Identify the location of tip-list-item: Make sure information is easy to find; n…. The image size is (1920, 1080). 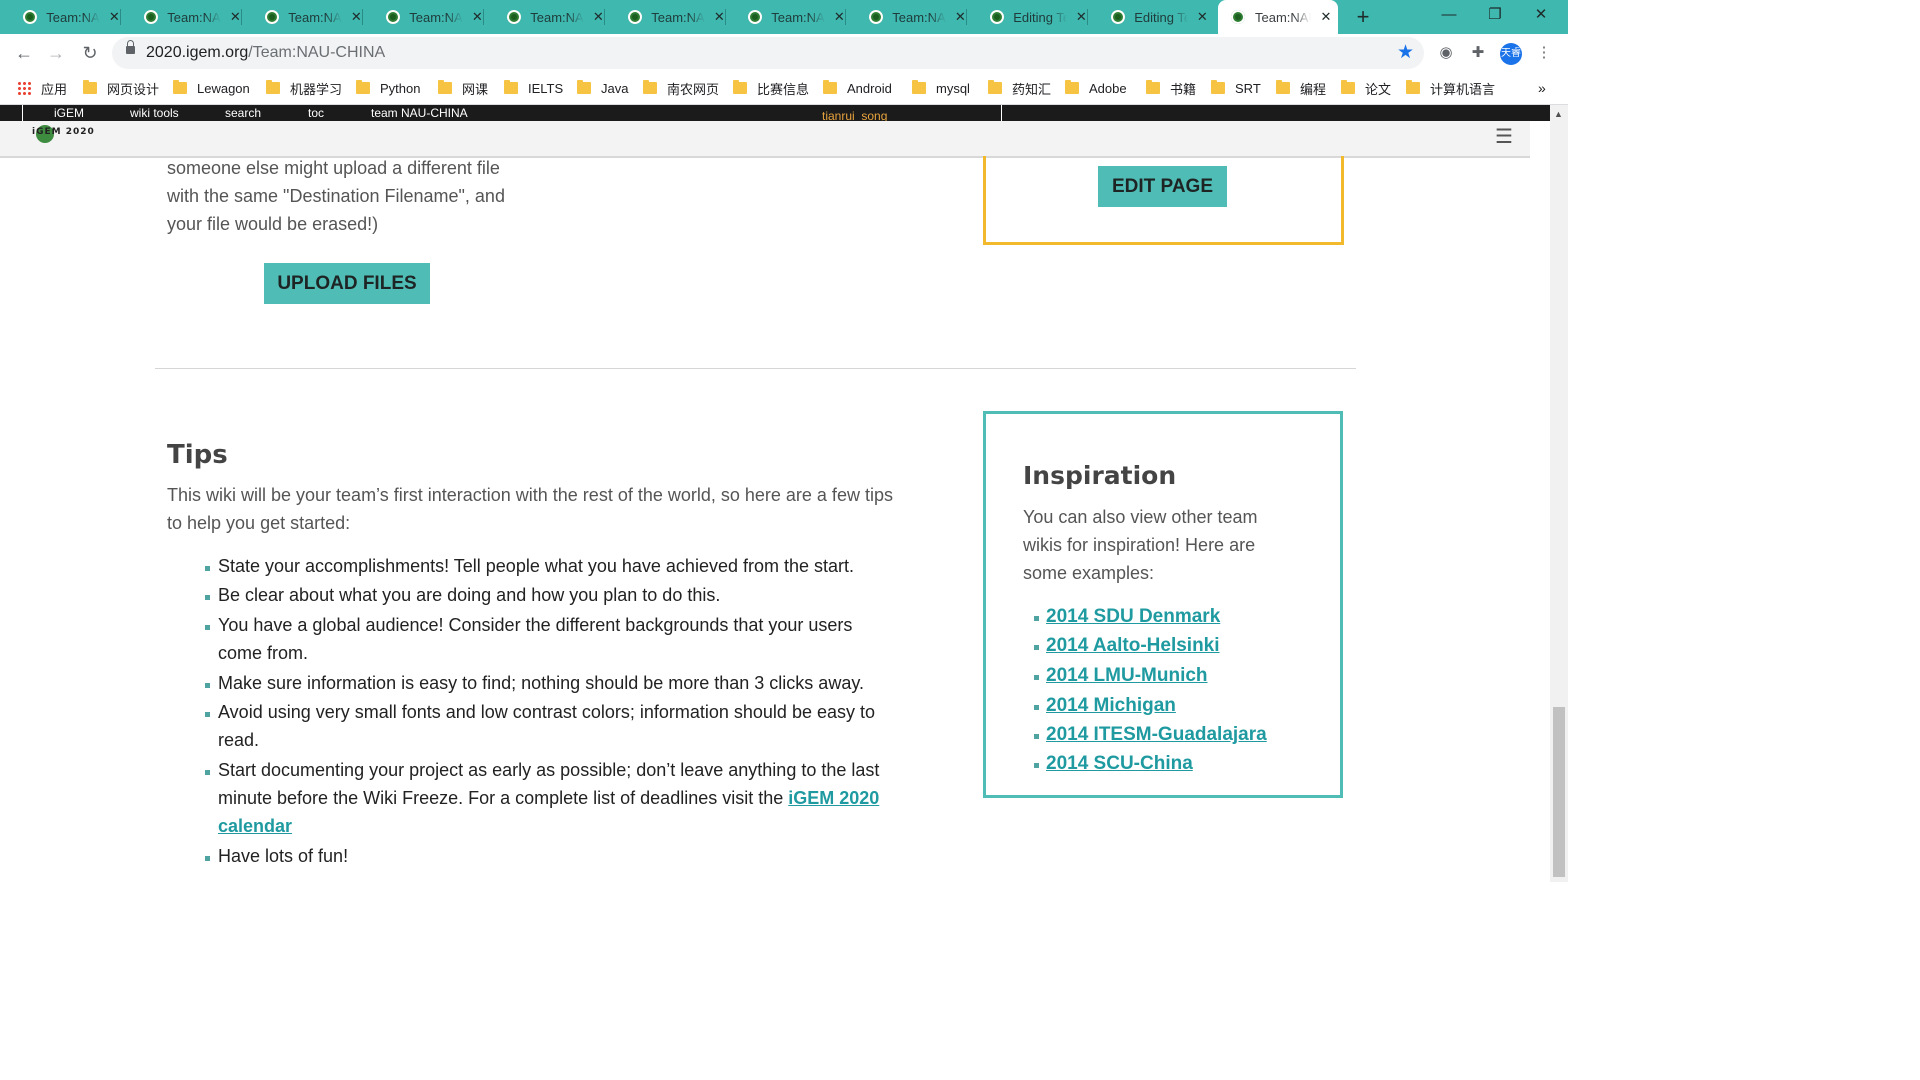
(550, 683).